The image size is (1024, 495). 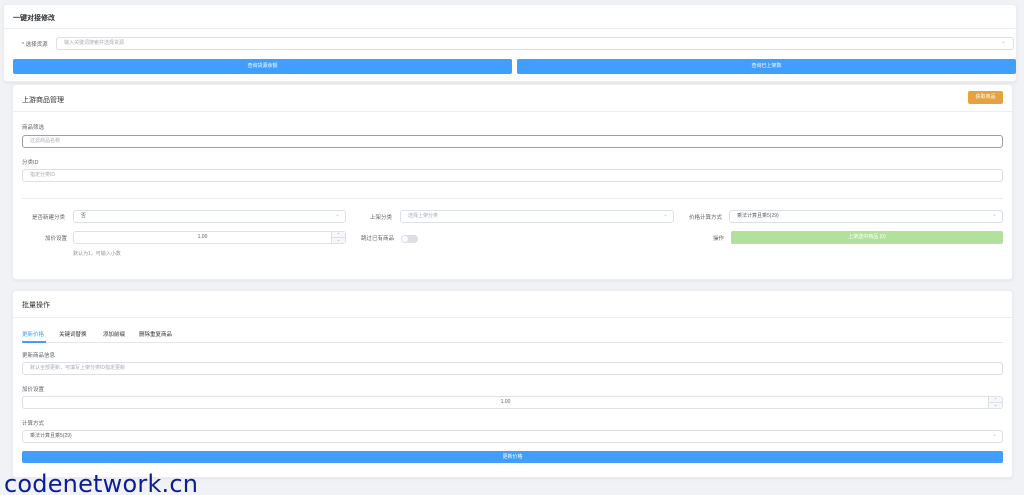 I want to click on action-label: 操作, so click(x=719, y=239).